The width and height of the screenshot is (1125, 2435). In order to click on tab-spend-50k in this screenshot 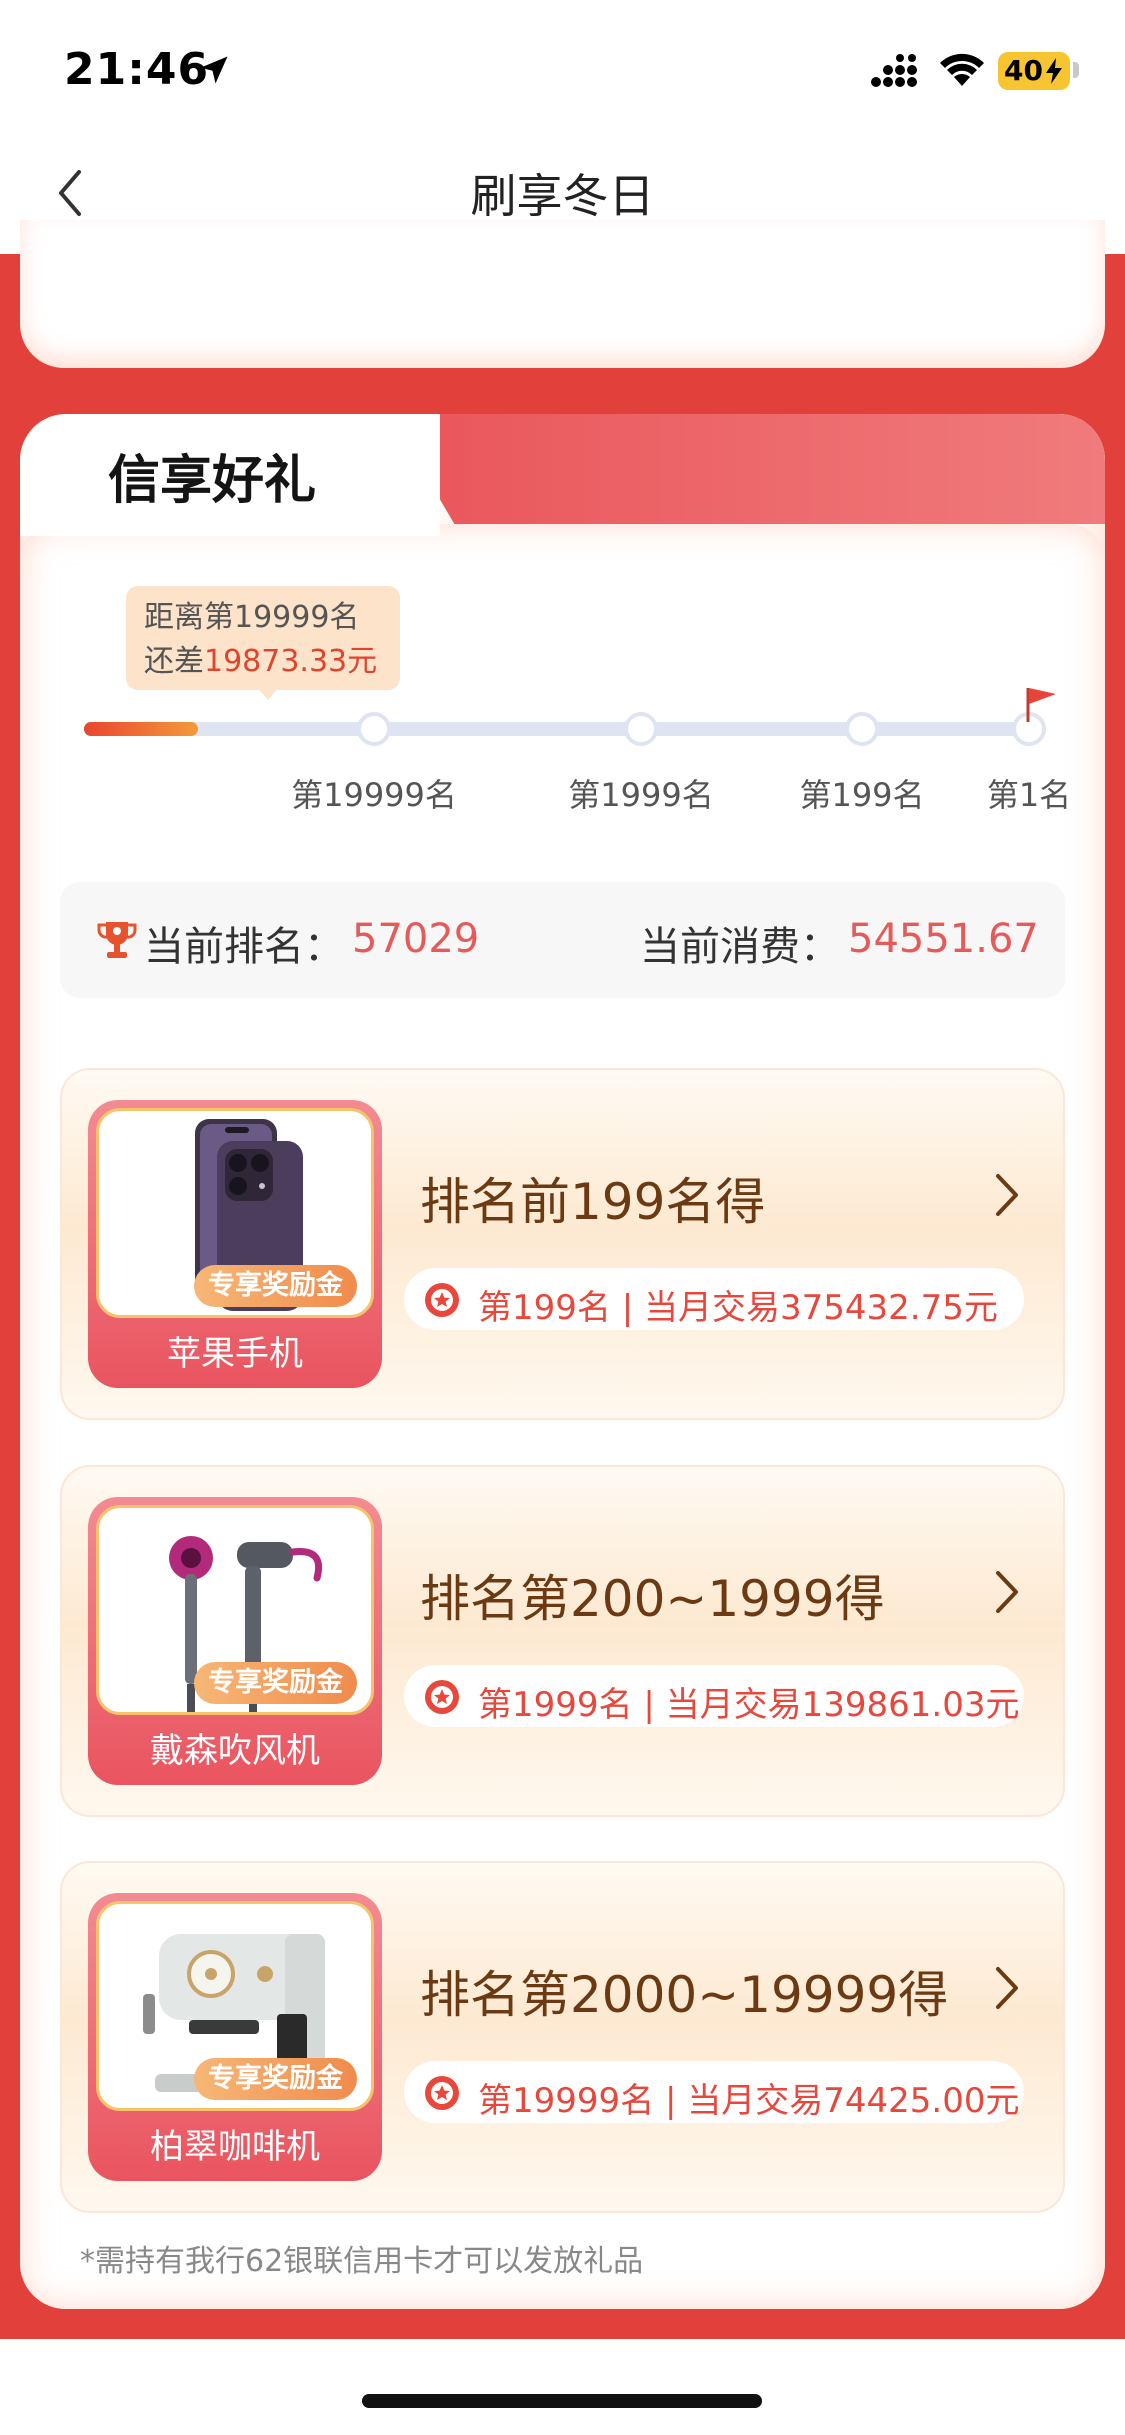, I will do `click(747, 469)`.